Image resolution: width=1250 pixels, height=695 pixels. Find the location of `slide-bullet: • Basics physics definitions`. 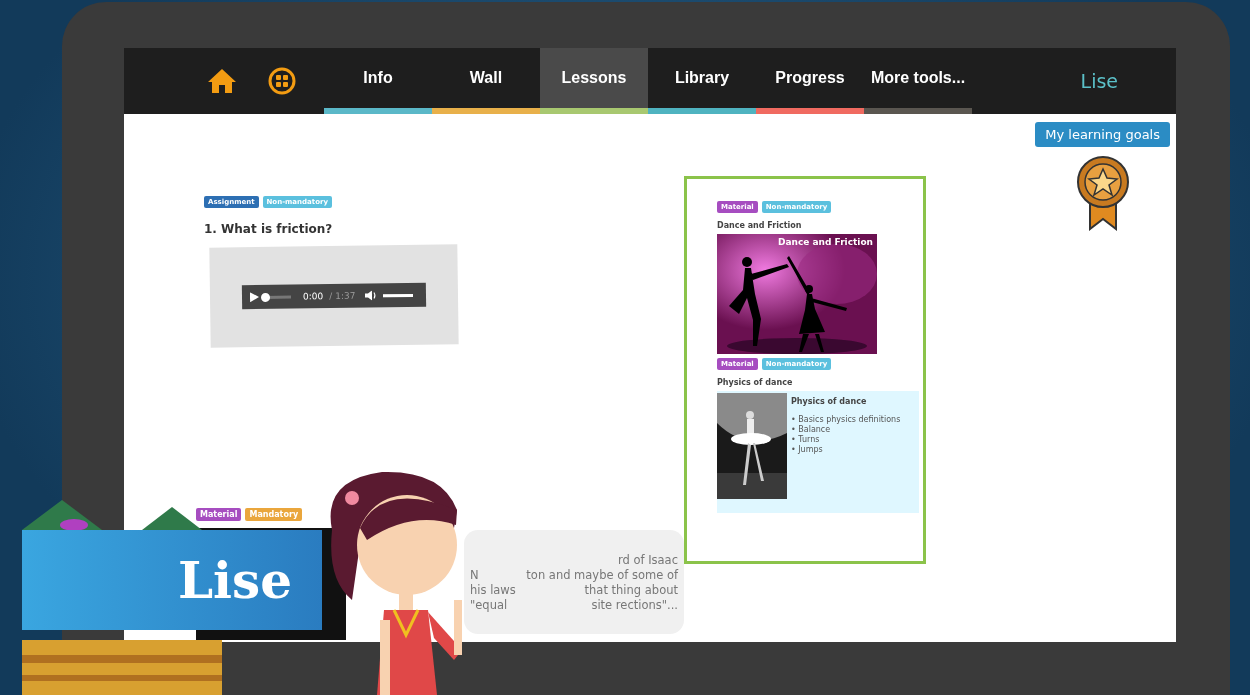

slide-bullet: • Basics physics definitions is located at coordinates (846, 419).